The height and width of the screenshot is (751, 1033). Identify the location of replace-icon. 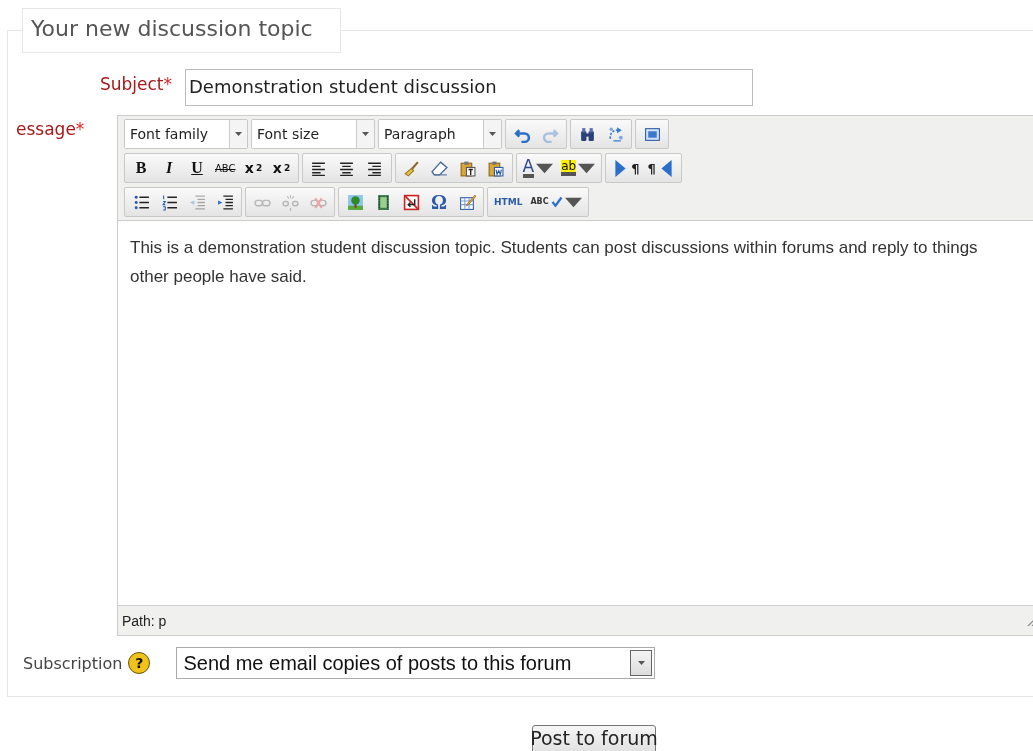
(615, 134).